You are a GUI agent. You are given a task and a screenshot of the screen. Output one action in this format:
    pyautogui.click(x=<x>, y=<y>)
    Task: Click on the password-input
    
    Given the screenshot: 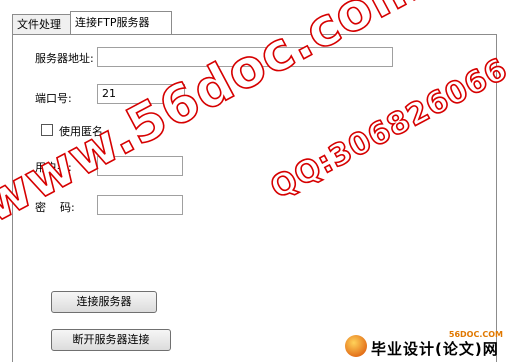 What is the action you would take?
    pyautogui.click(x=140, y=205)
    